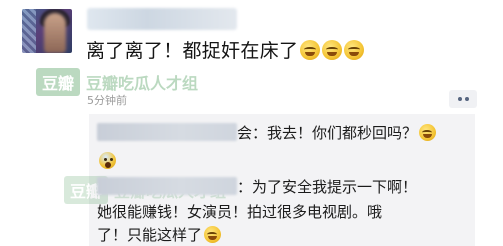  I want to click on post-timestamp: 5分钟前, so click(107, 100).